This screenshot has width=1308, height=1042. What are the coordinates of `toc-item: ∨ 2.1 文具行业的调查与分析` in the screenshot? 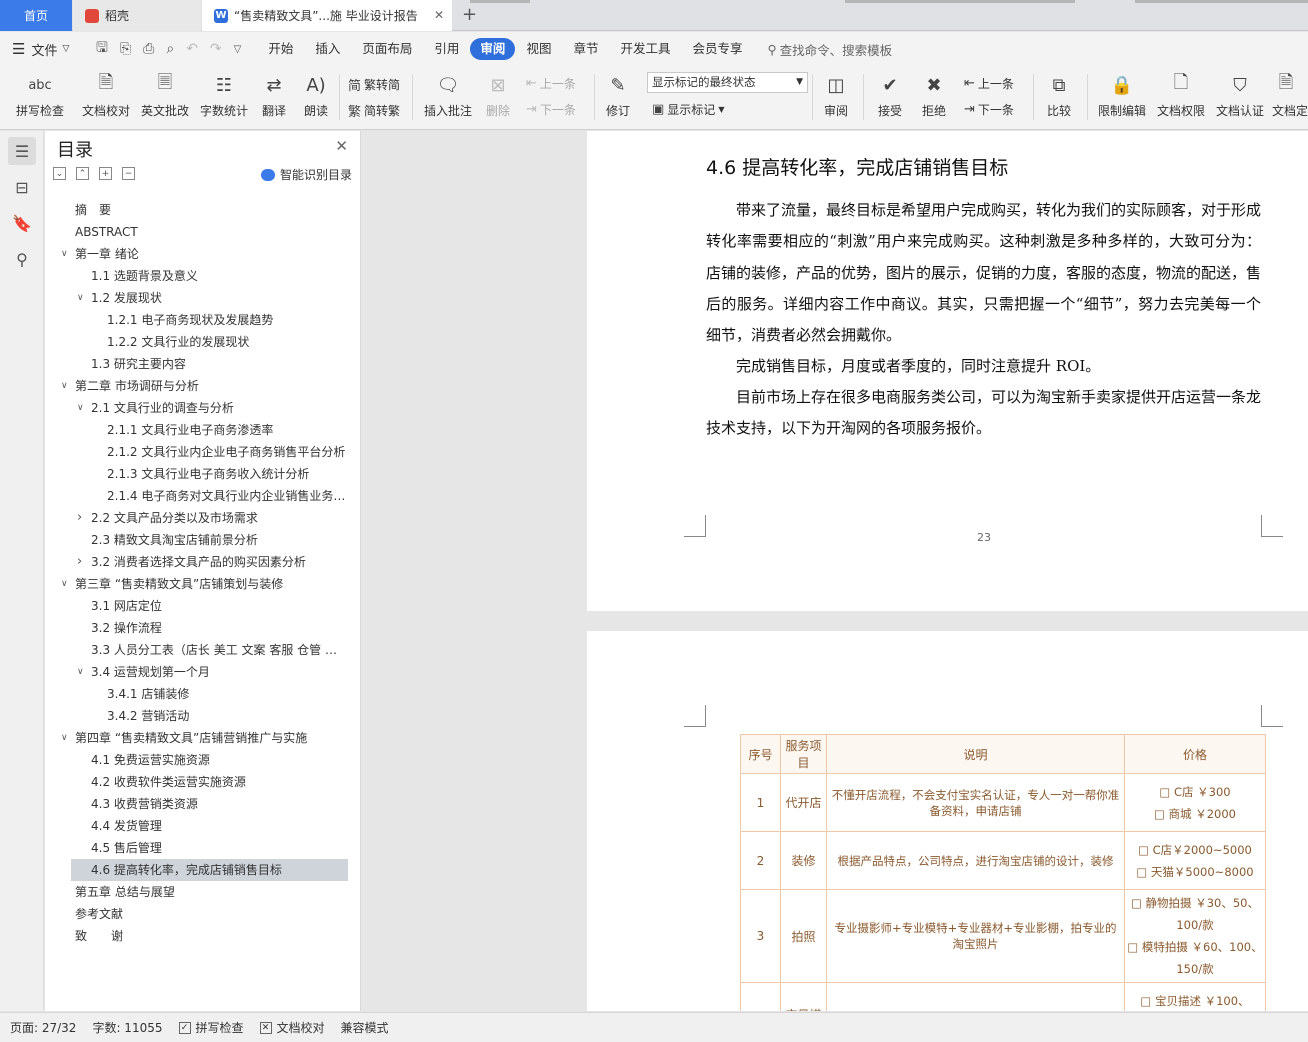 It's located at (203, 408).